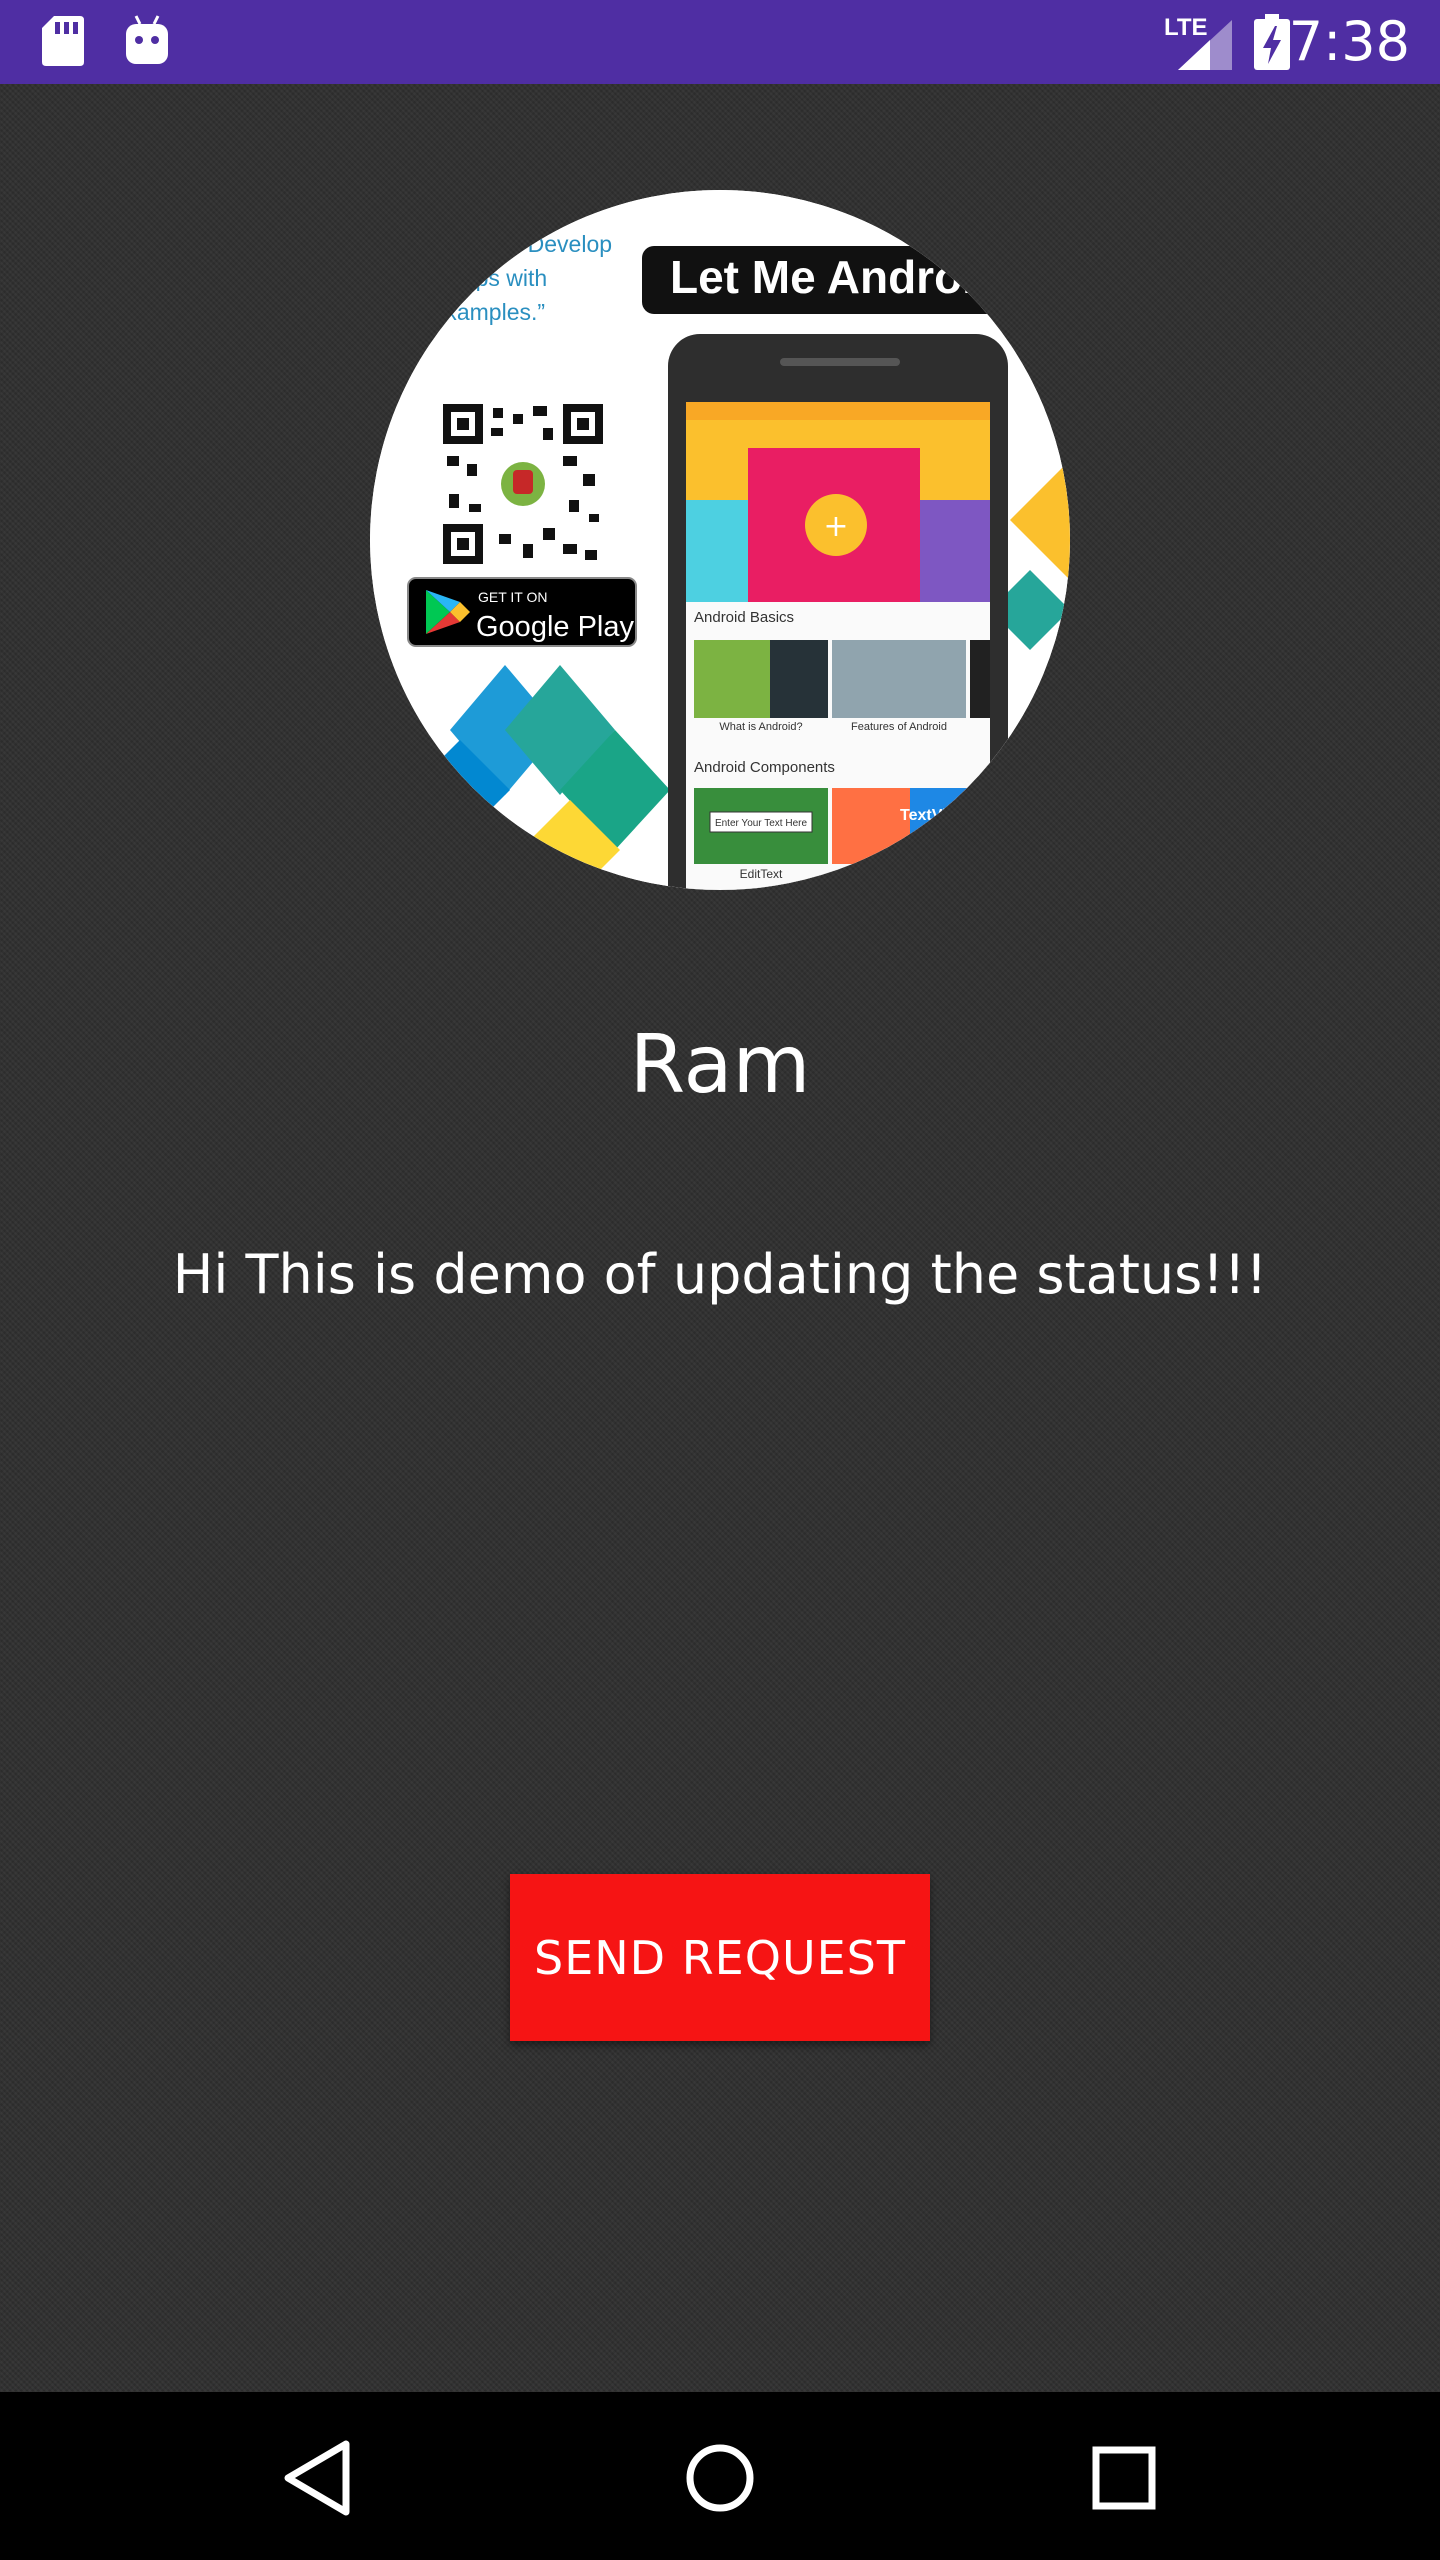 Image resolution: width=1440 pixels, height=2560 pixels. I want to click on recents-icon, so click(1124, 2478).